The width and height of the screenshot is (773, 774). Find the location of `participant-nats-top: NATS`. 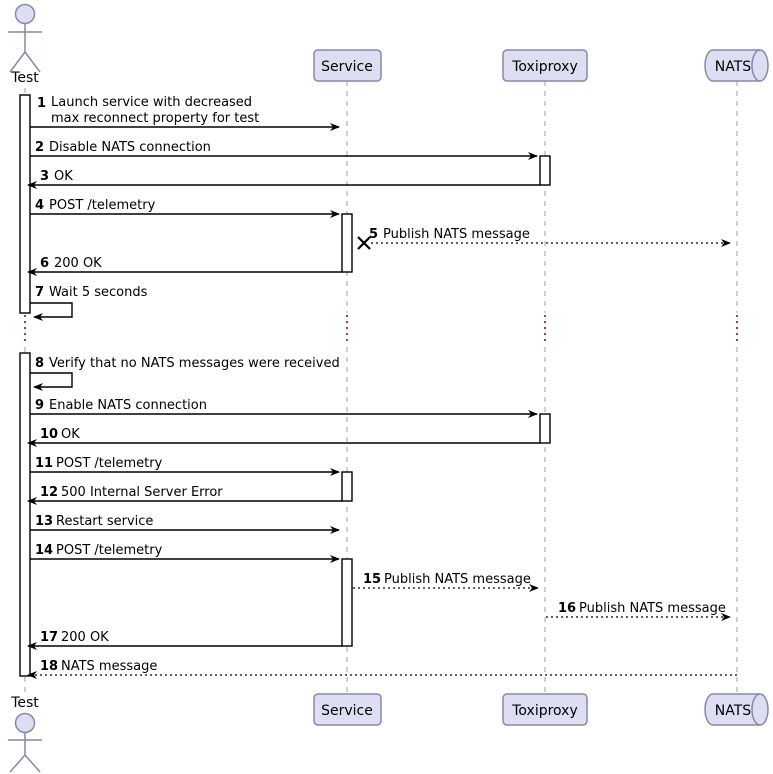

participant-nats-top: NATS is located at coordinates (736, 65).